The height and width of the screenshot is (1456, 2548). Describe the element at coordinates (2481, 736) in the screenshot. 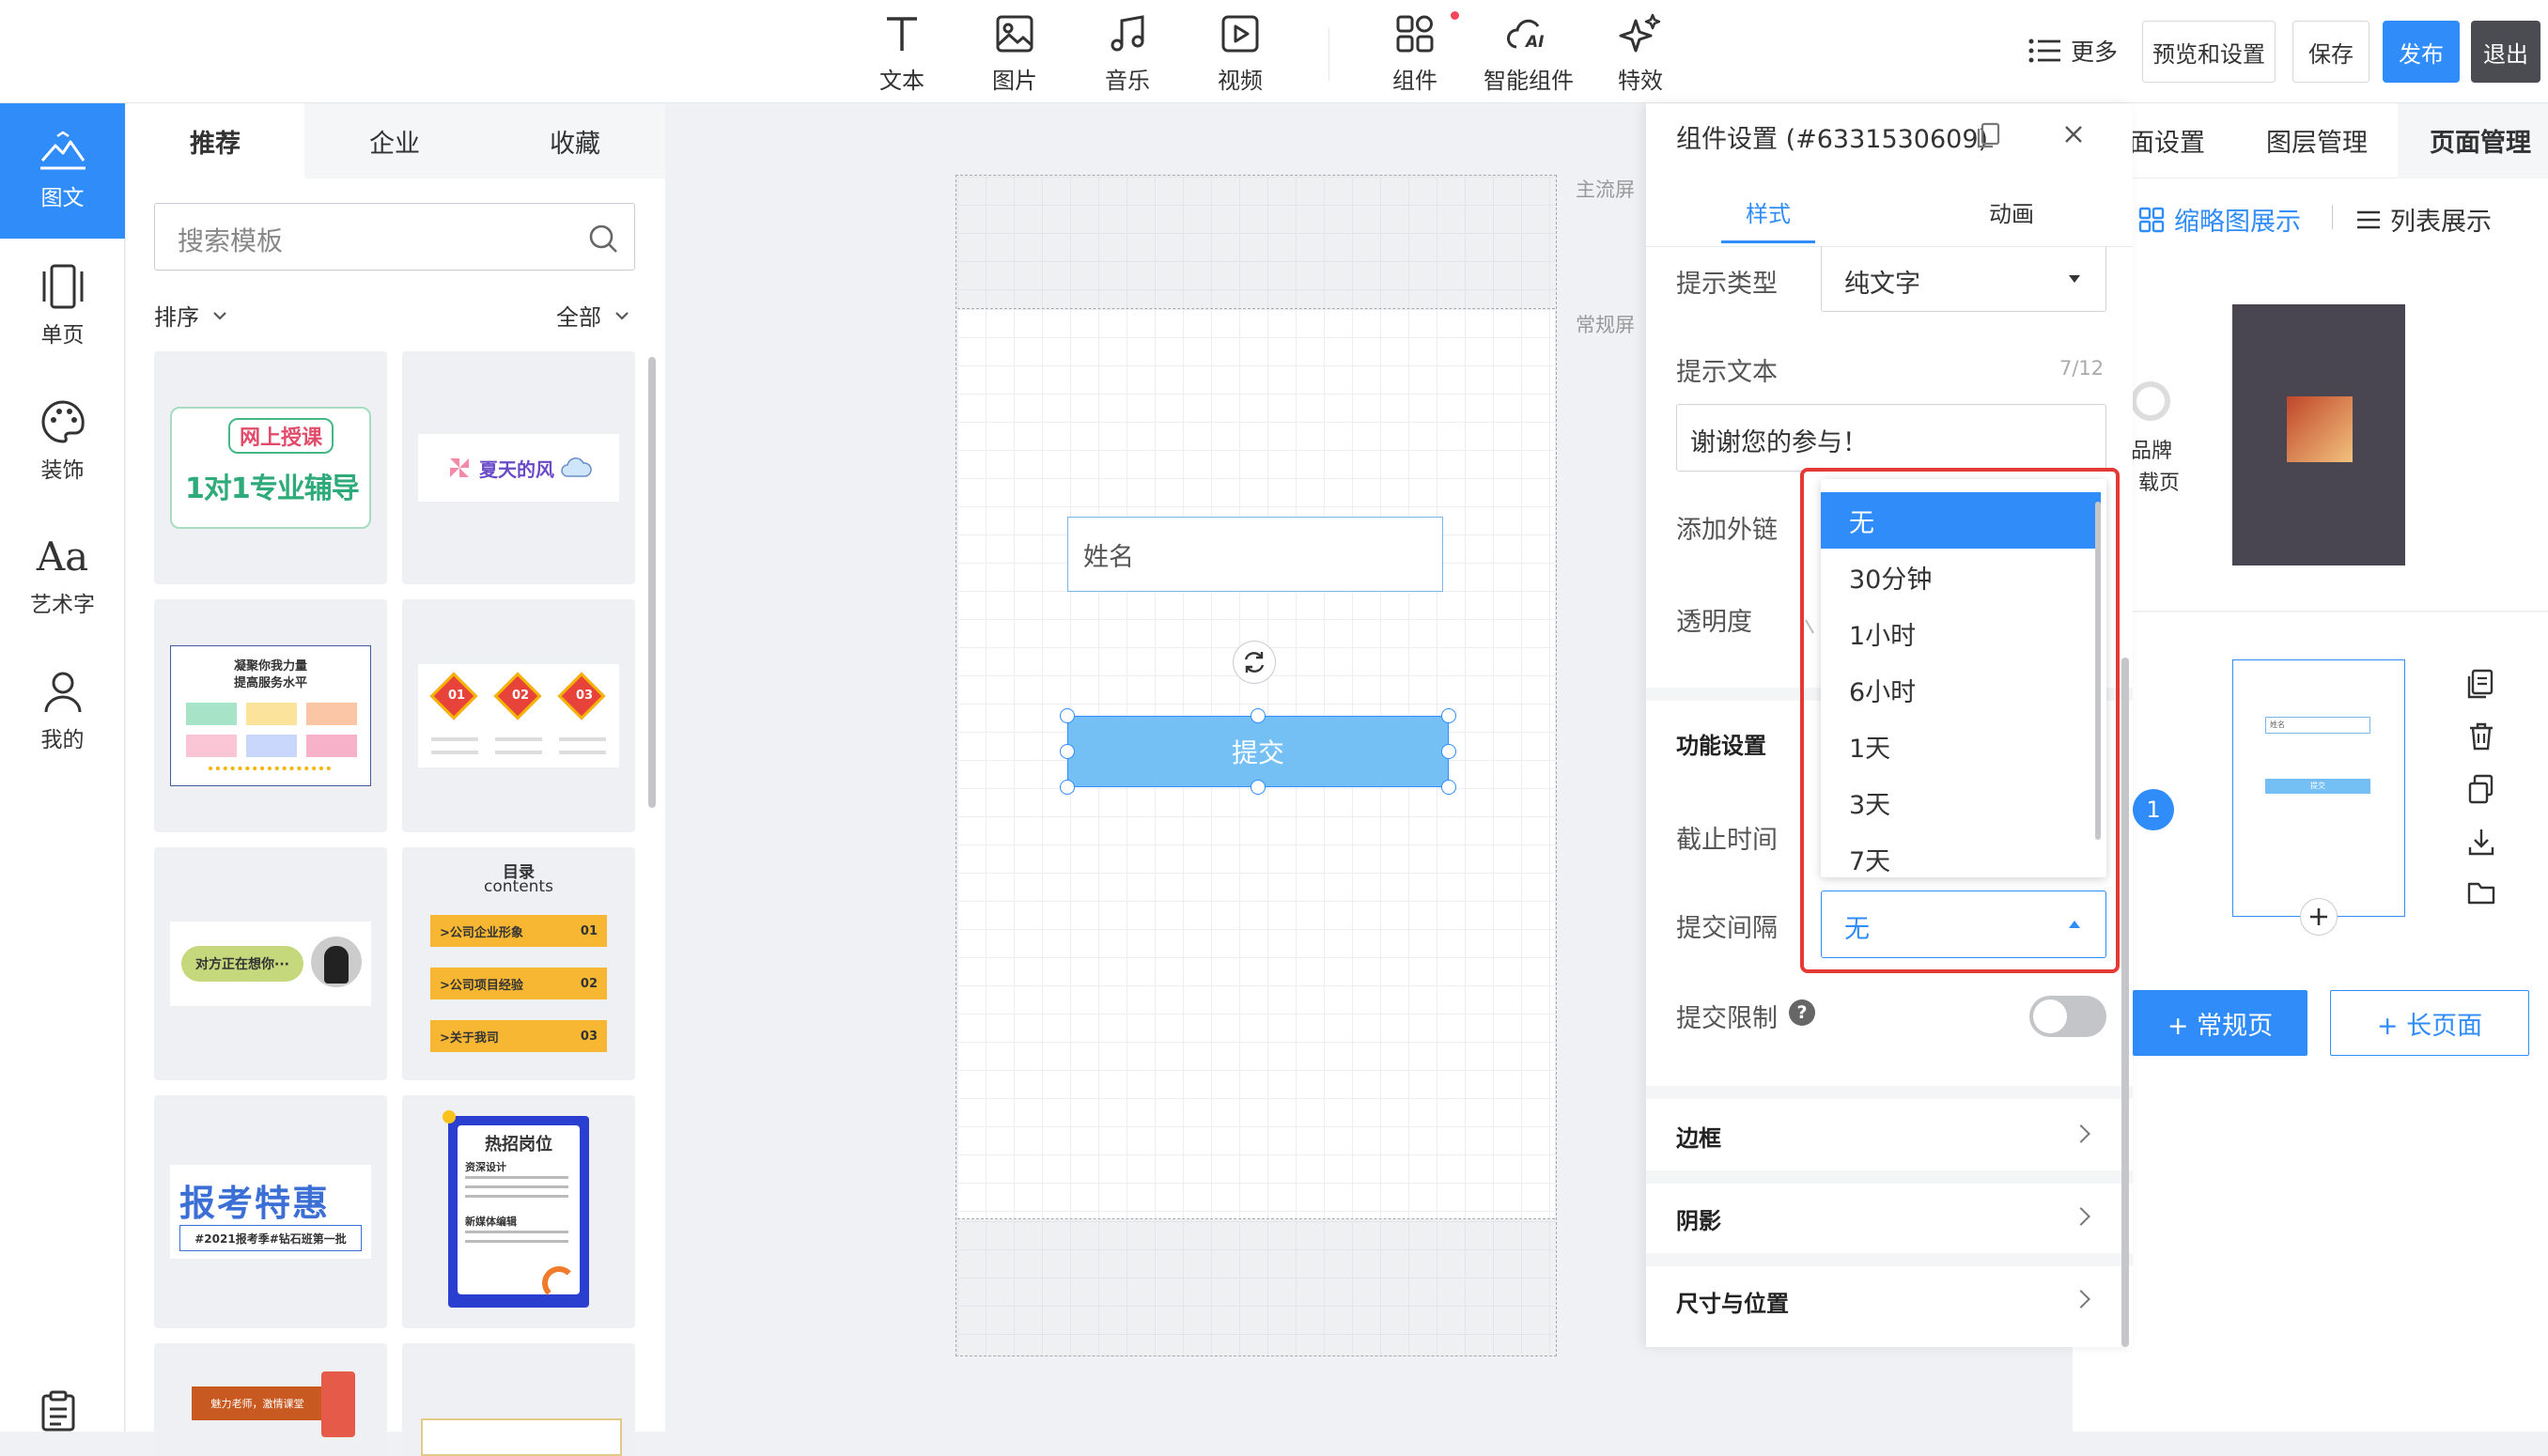

I see `trash-icon` at that location.